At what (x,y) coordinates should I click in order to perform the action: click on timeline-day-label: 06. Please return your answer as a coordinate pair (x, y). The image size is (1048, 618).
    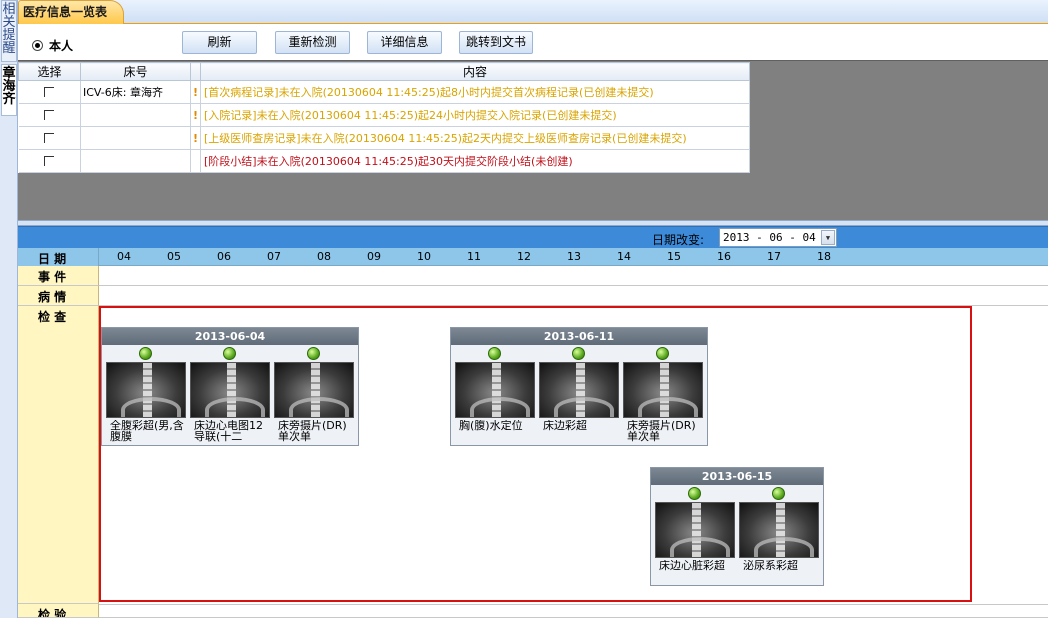
    Looking at the image, I should click on (224, 256).